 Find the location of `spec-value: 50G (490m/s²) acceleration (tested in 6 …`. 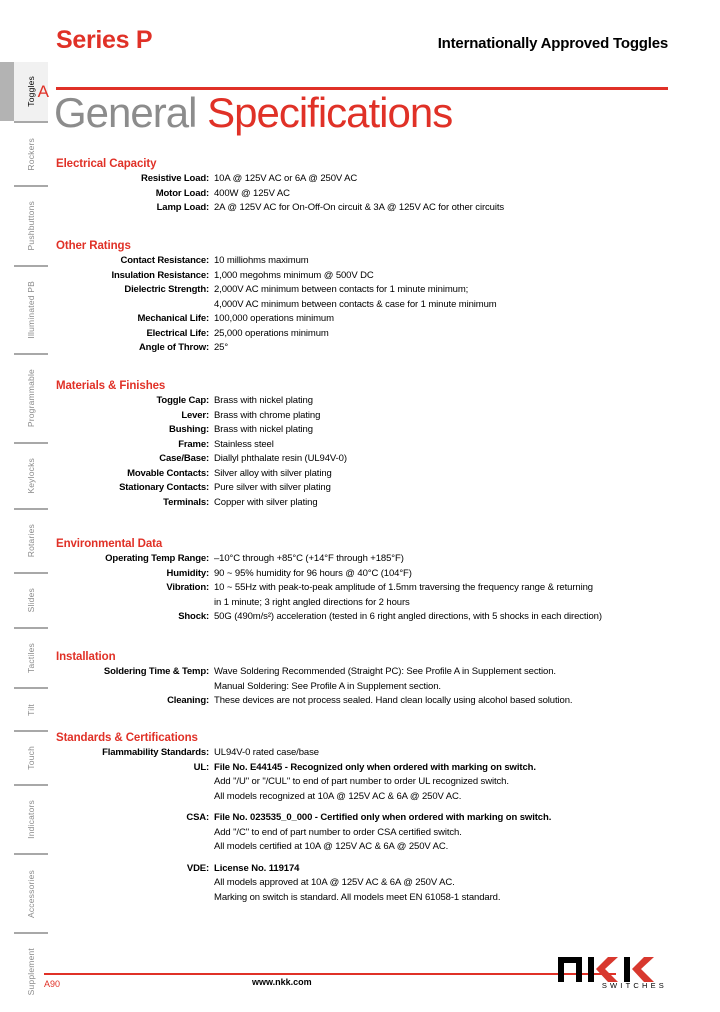

spec-value: 50G (490m/s²) acceleration (tested in 6 … is located at coordinates (408, 616).